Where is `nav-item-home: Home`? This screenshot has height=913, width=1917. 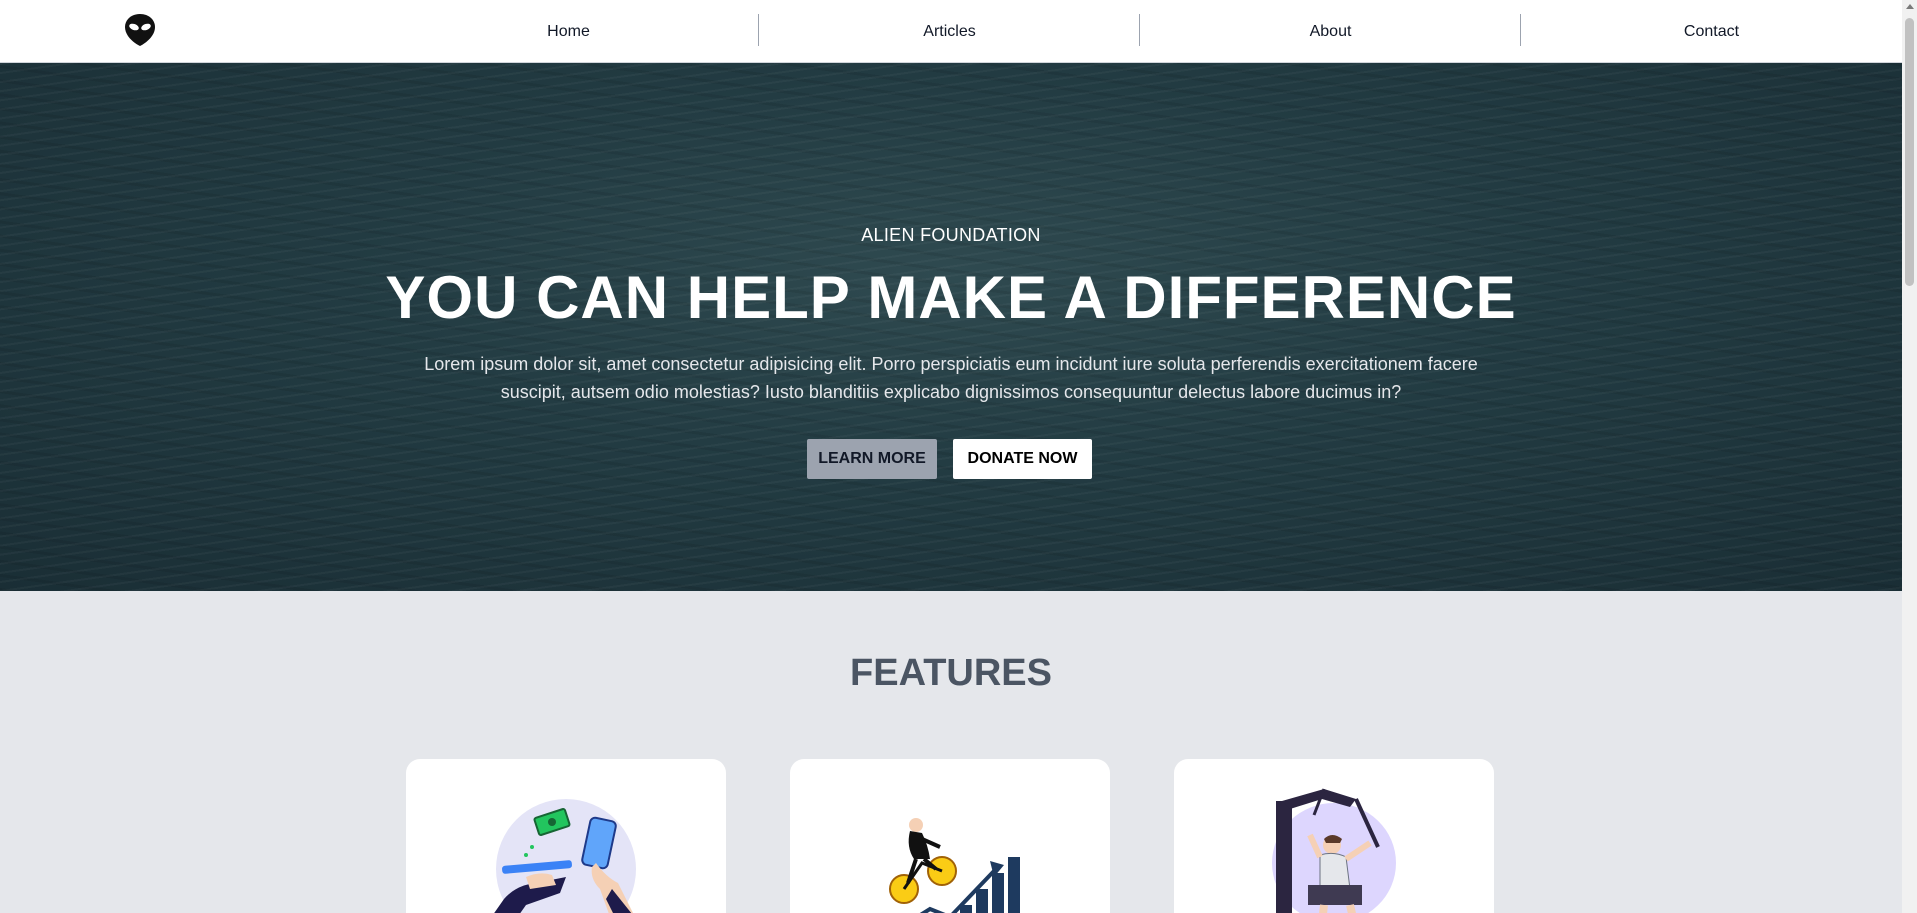
nav-item-home: Home is located at coordinates (568, 31).